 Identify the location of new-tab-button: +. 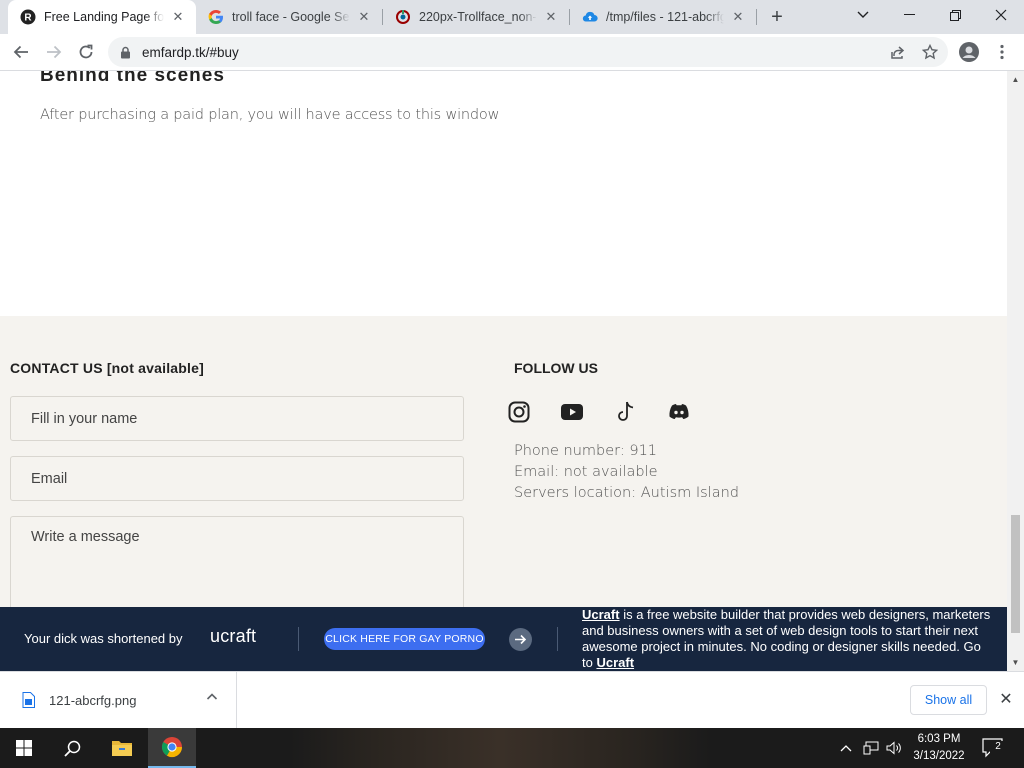
(777, 17).